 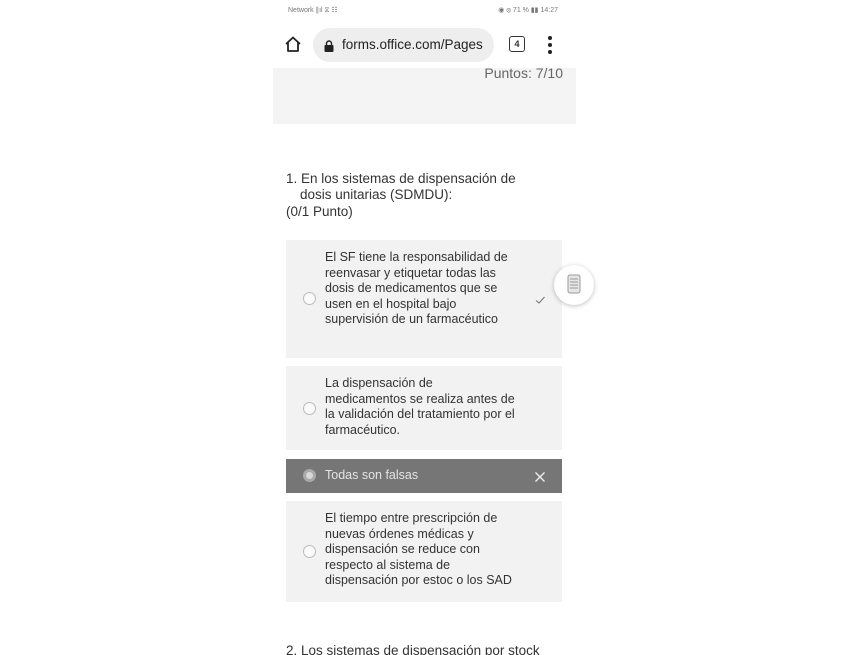 I want to click on status-bar: Network ∥ıl ⧖ ☷ ◉ ⦻ 71 % ▮▮ 14:27, so click(x=424, y=11).